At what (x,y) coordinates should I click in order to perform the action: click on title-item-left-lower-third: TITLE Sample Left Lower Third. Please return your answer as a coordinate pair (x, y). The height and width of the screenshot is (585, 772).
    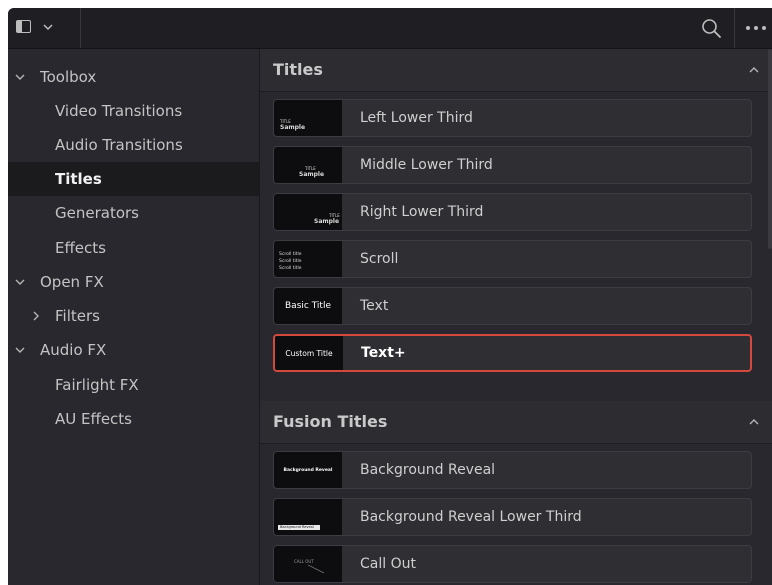
    Looking at the image, I should click on (512, 118).